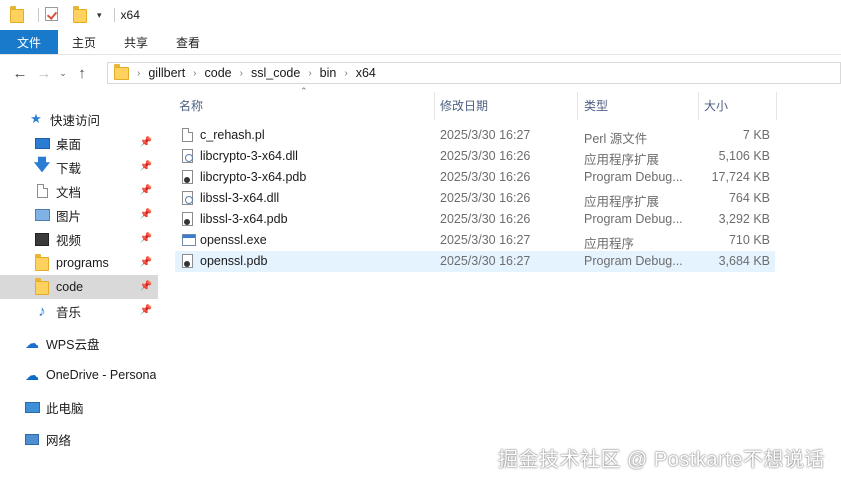  Describe the element at coordinates (44, 73) in the screenshot. I see `forward-arrow-icon: →` at that location.